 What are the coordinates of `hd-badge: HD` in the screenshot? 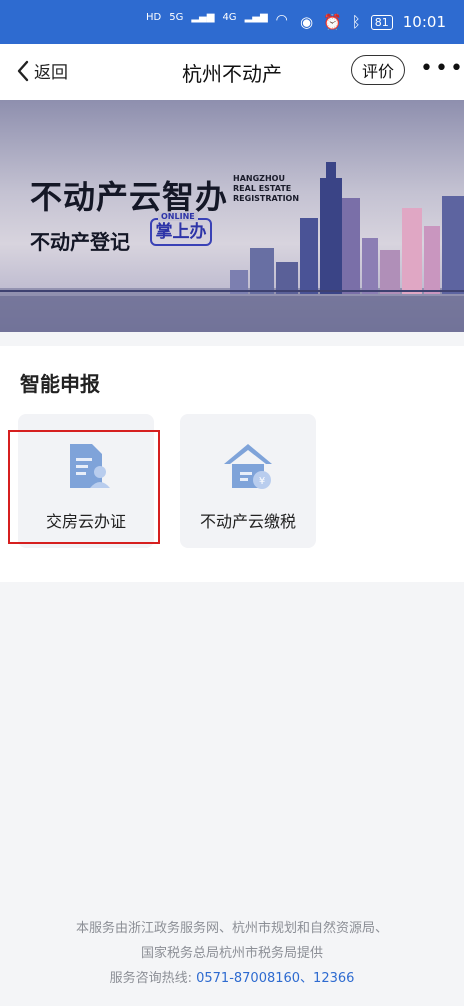 It's located at (154, 17).